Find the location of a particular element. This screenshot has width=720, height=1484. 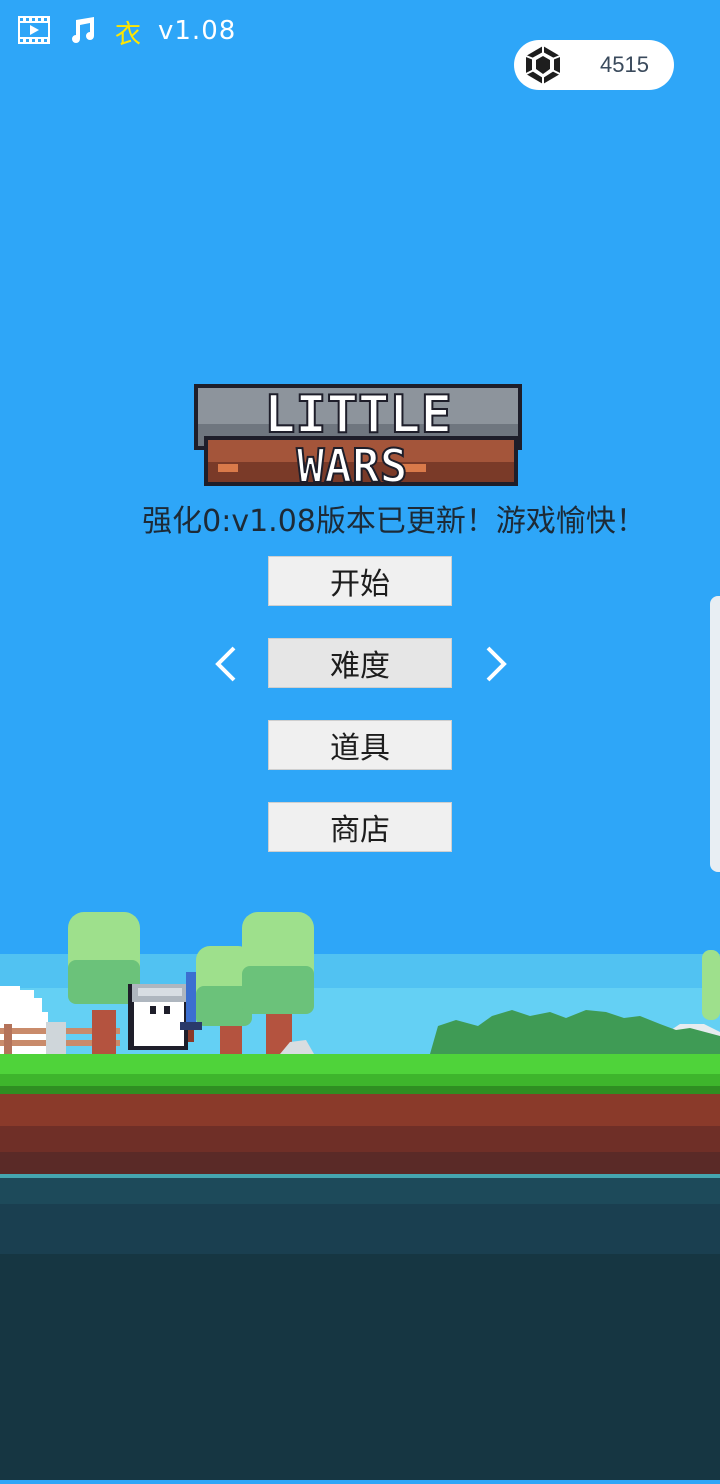

update-notice: 强化0:v1.08版本已更新！游戏愉快！ is located at coordinates (394, 521).